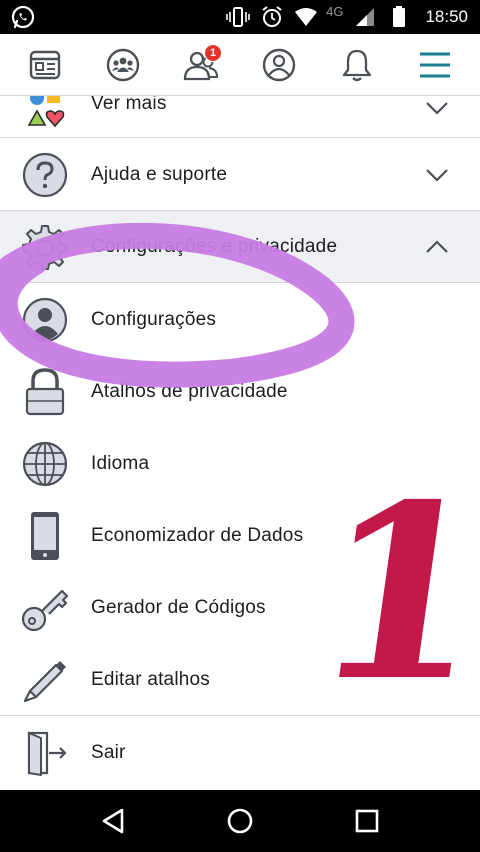 Image resolution: width=480 pixels, height=852 pixels. Describe the element at coordinates (178, 607) in the screenshot. I see `menu-item-label: Gerador de Códigos` at that location.